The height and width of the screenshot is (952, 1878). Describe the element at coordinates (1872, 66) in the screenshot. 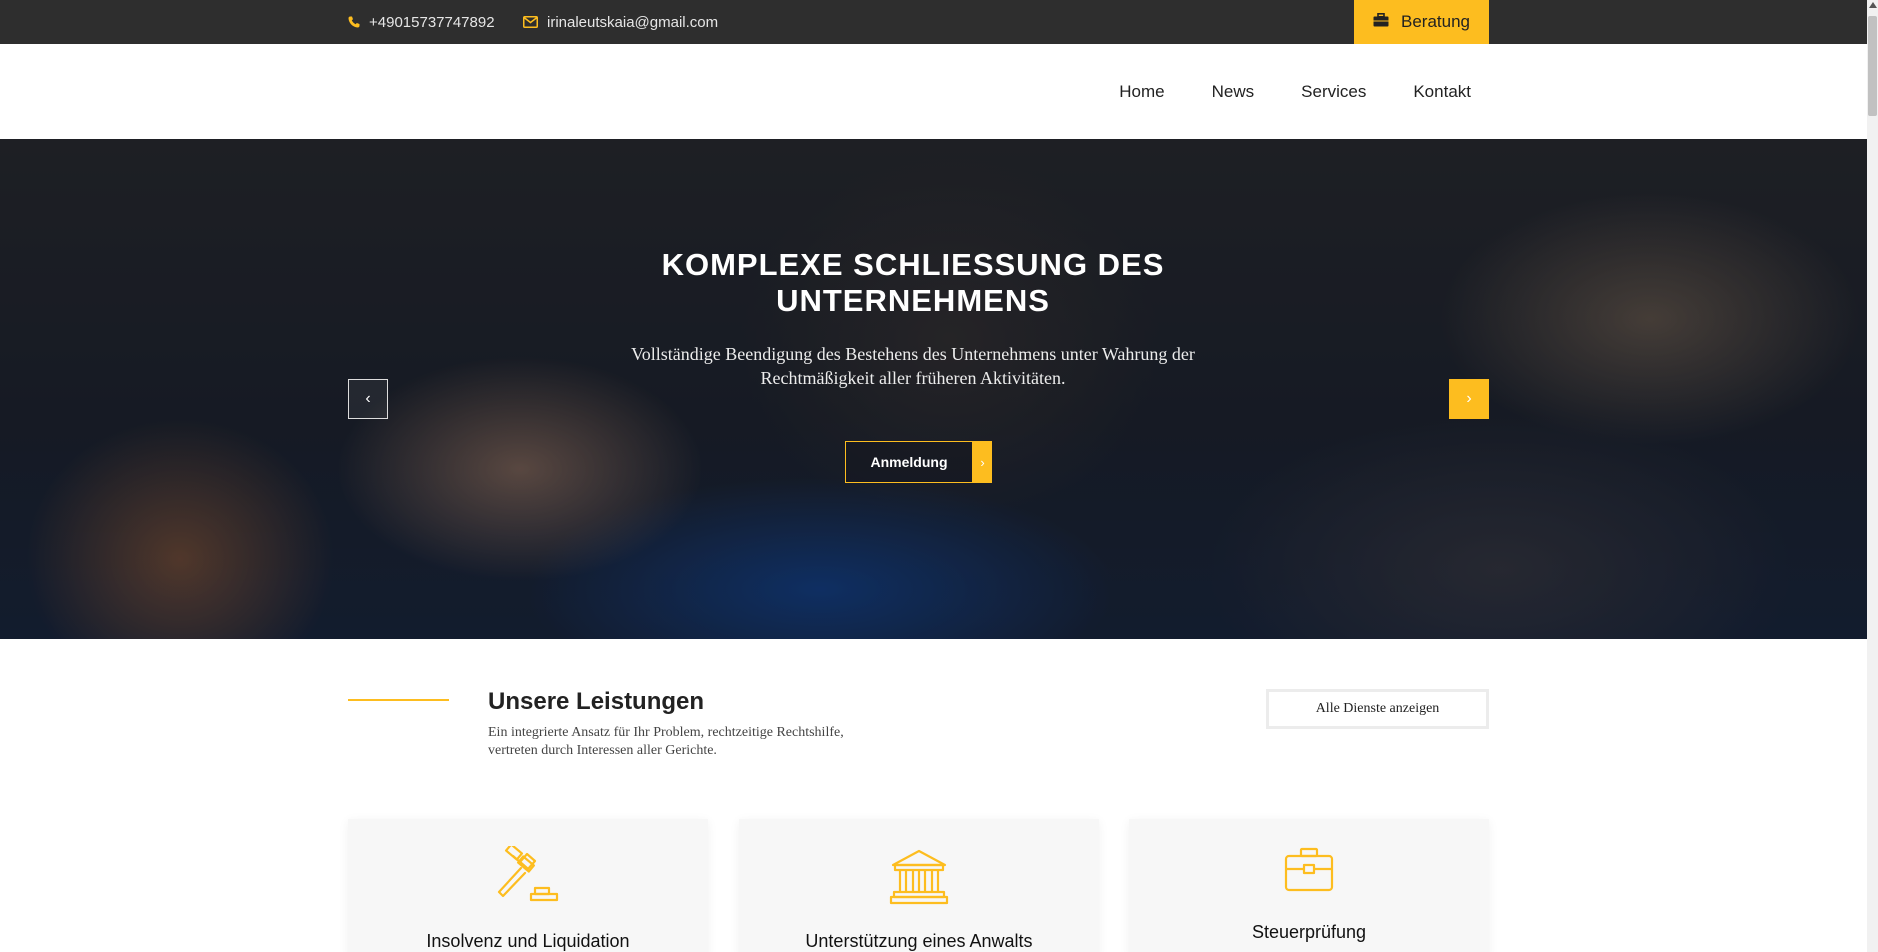

I see `scrollbar-thumb` at that location.